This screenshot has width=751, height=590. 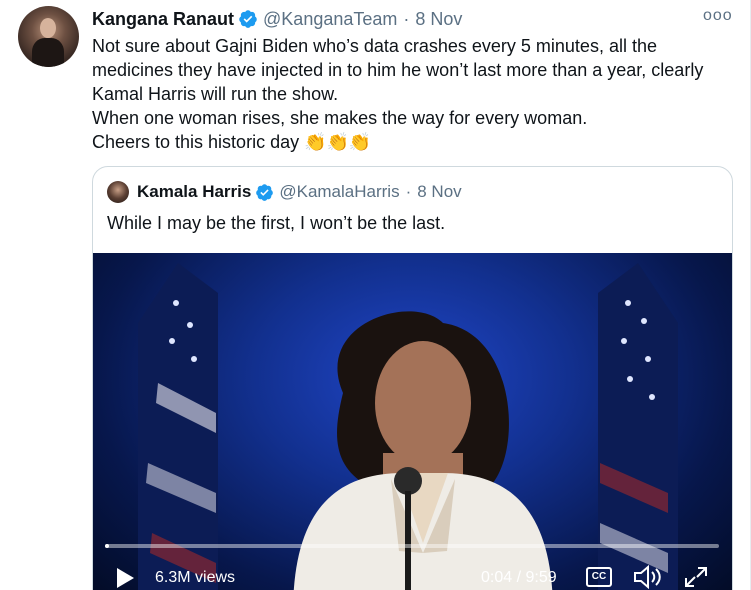 I want to click on tweet-text-line: Kamal Harris will run the show., so click(x=215, y=94).